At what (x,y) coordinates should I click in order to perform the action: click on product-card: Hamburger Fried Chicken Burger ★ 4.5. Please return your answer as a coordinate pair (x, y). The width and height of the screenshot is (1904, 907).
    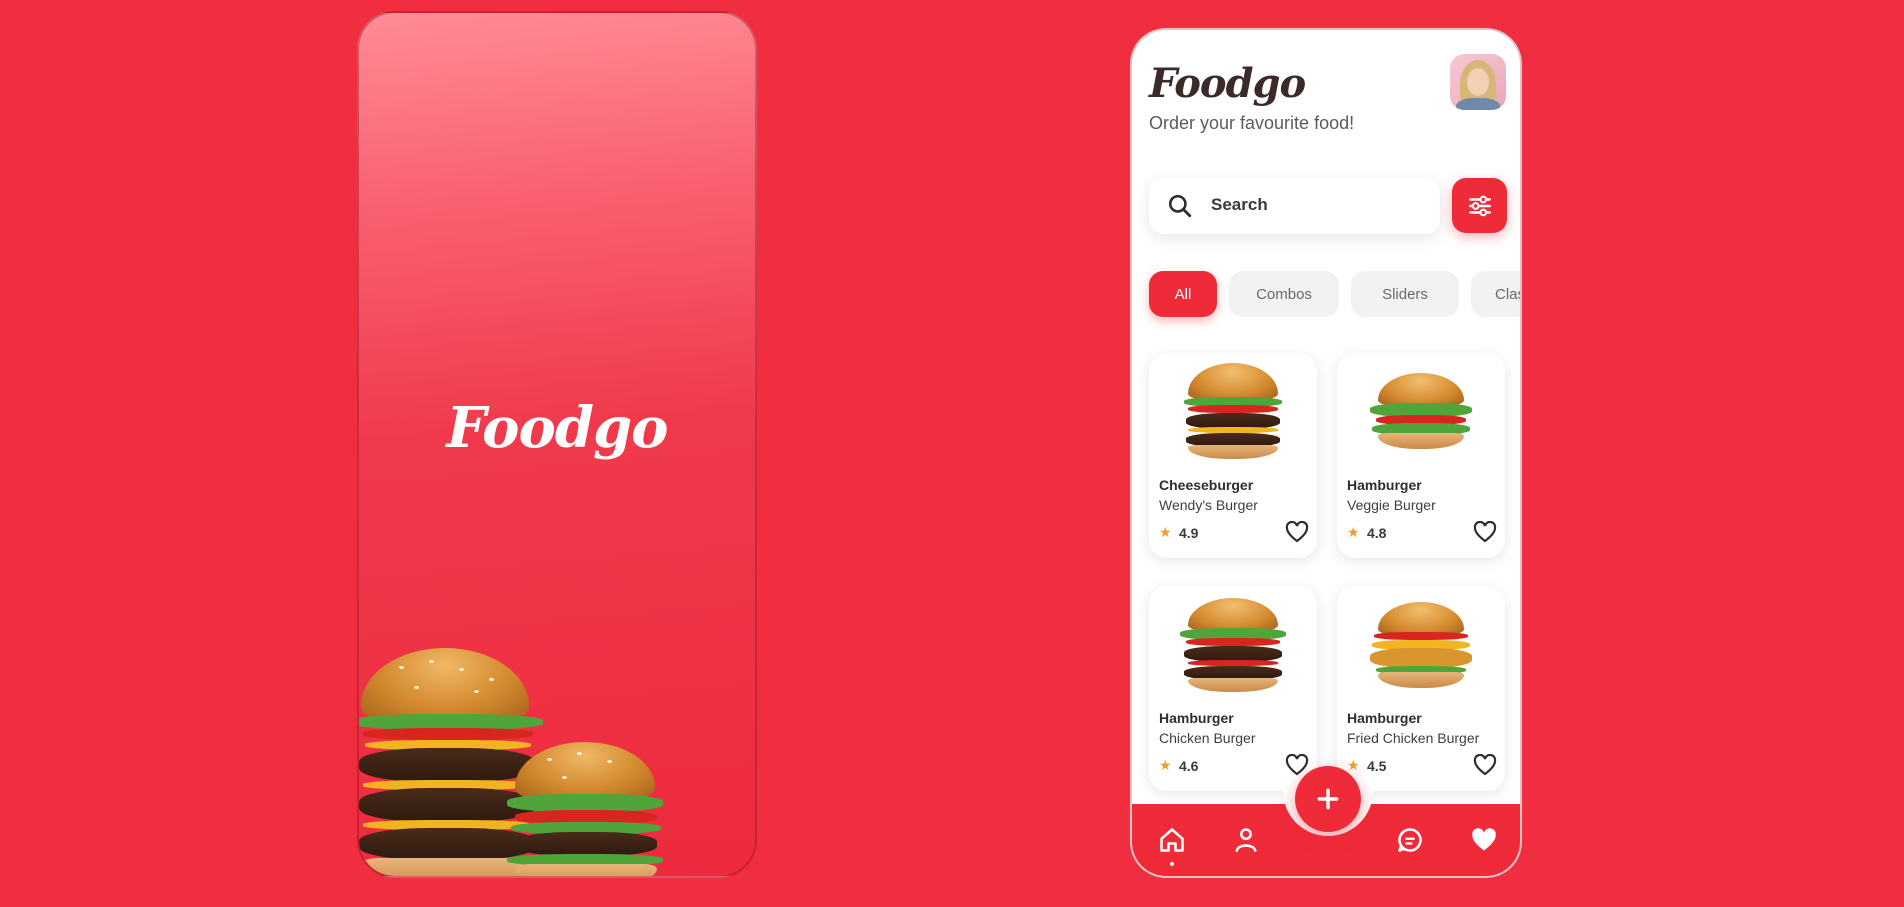
    Looking at the image, I should click on (1421, 688).